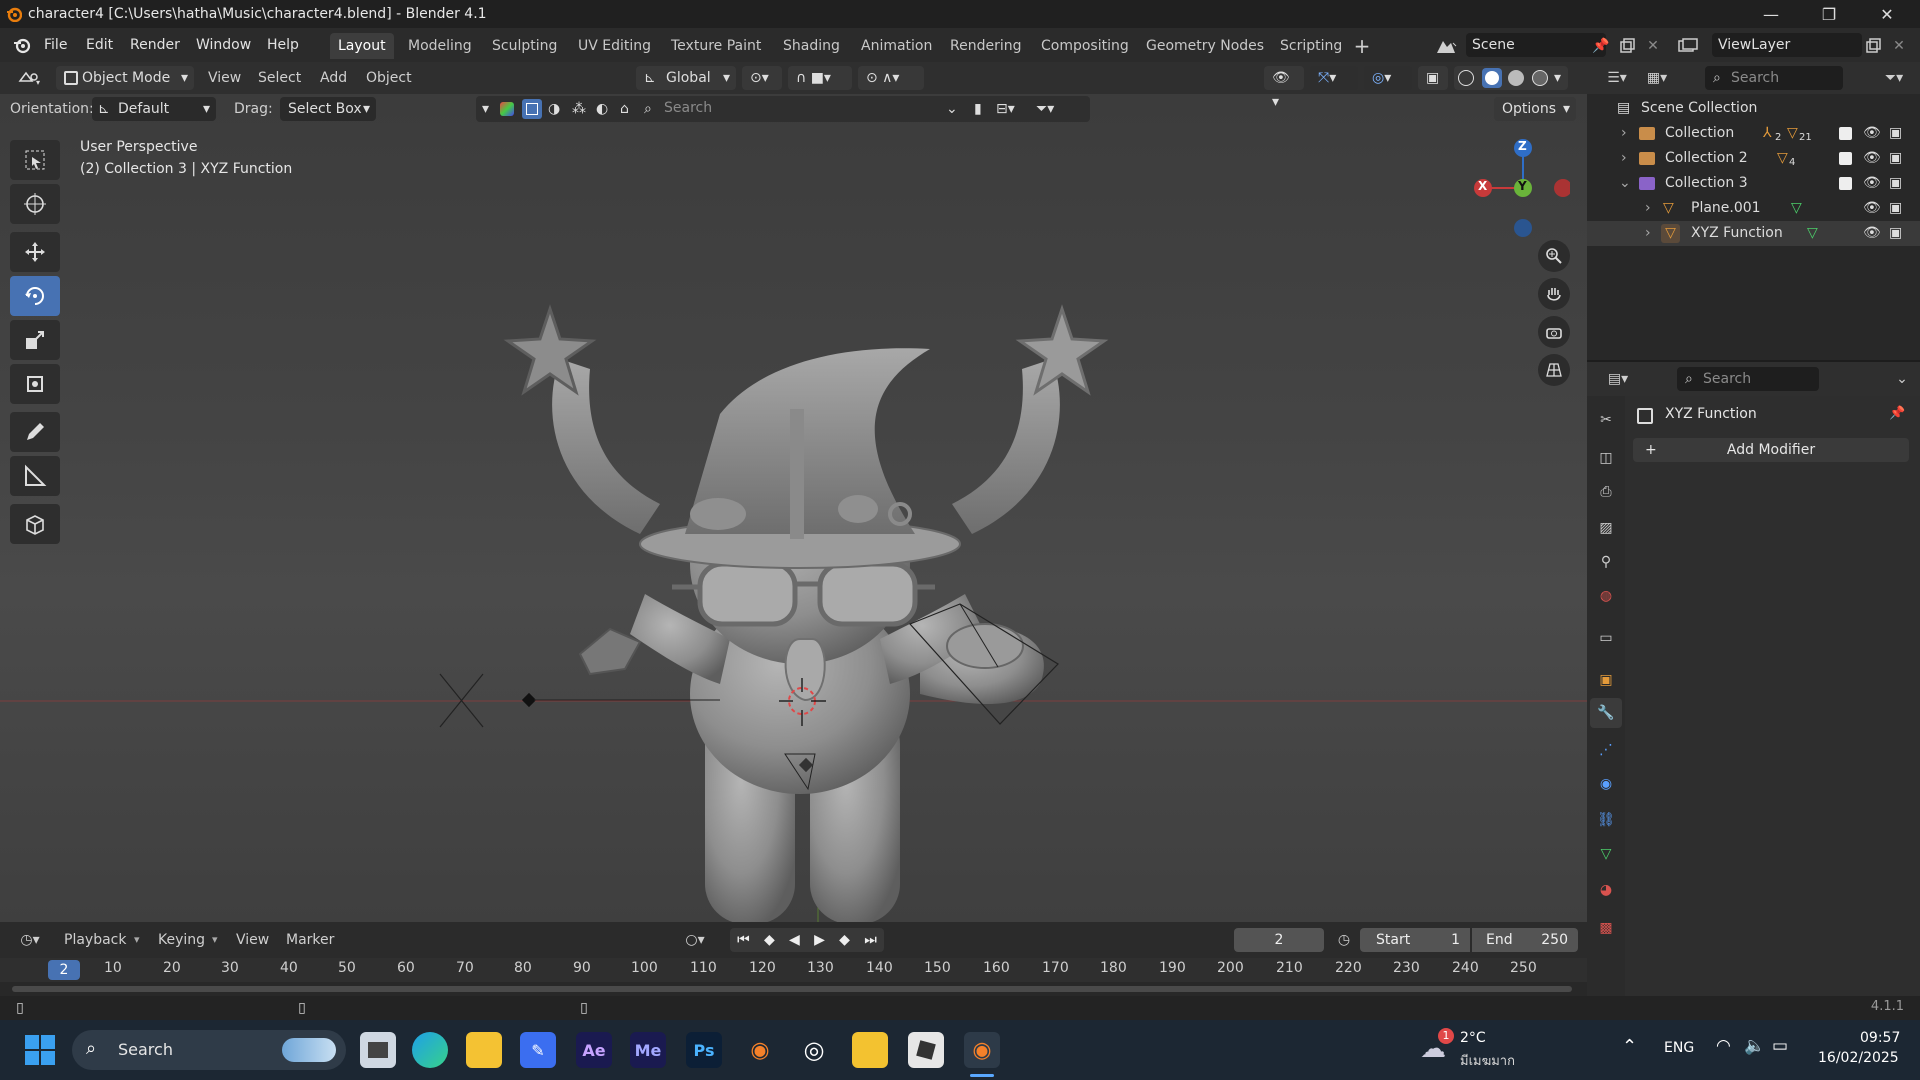 The image size is (1920, 1080). What do you see at coordinates (1625, 183) in the screenshot?
I see `collapse-collection-3-icon: ⌄` at bounding box center [1625, 183].